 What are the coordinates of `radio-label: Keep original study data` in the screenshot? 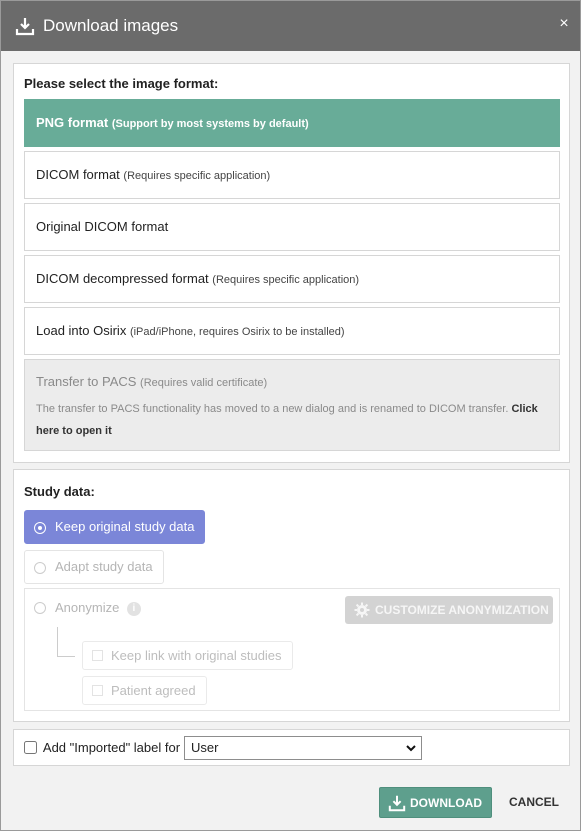 It's located at (125, 526).